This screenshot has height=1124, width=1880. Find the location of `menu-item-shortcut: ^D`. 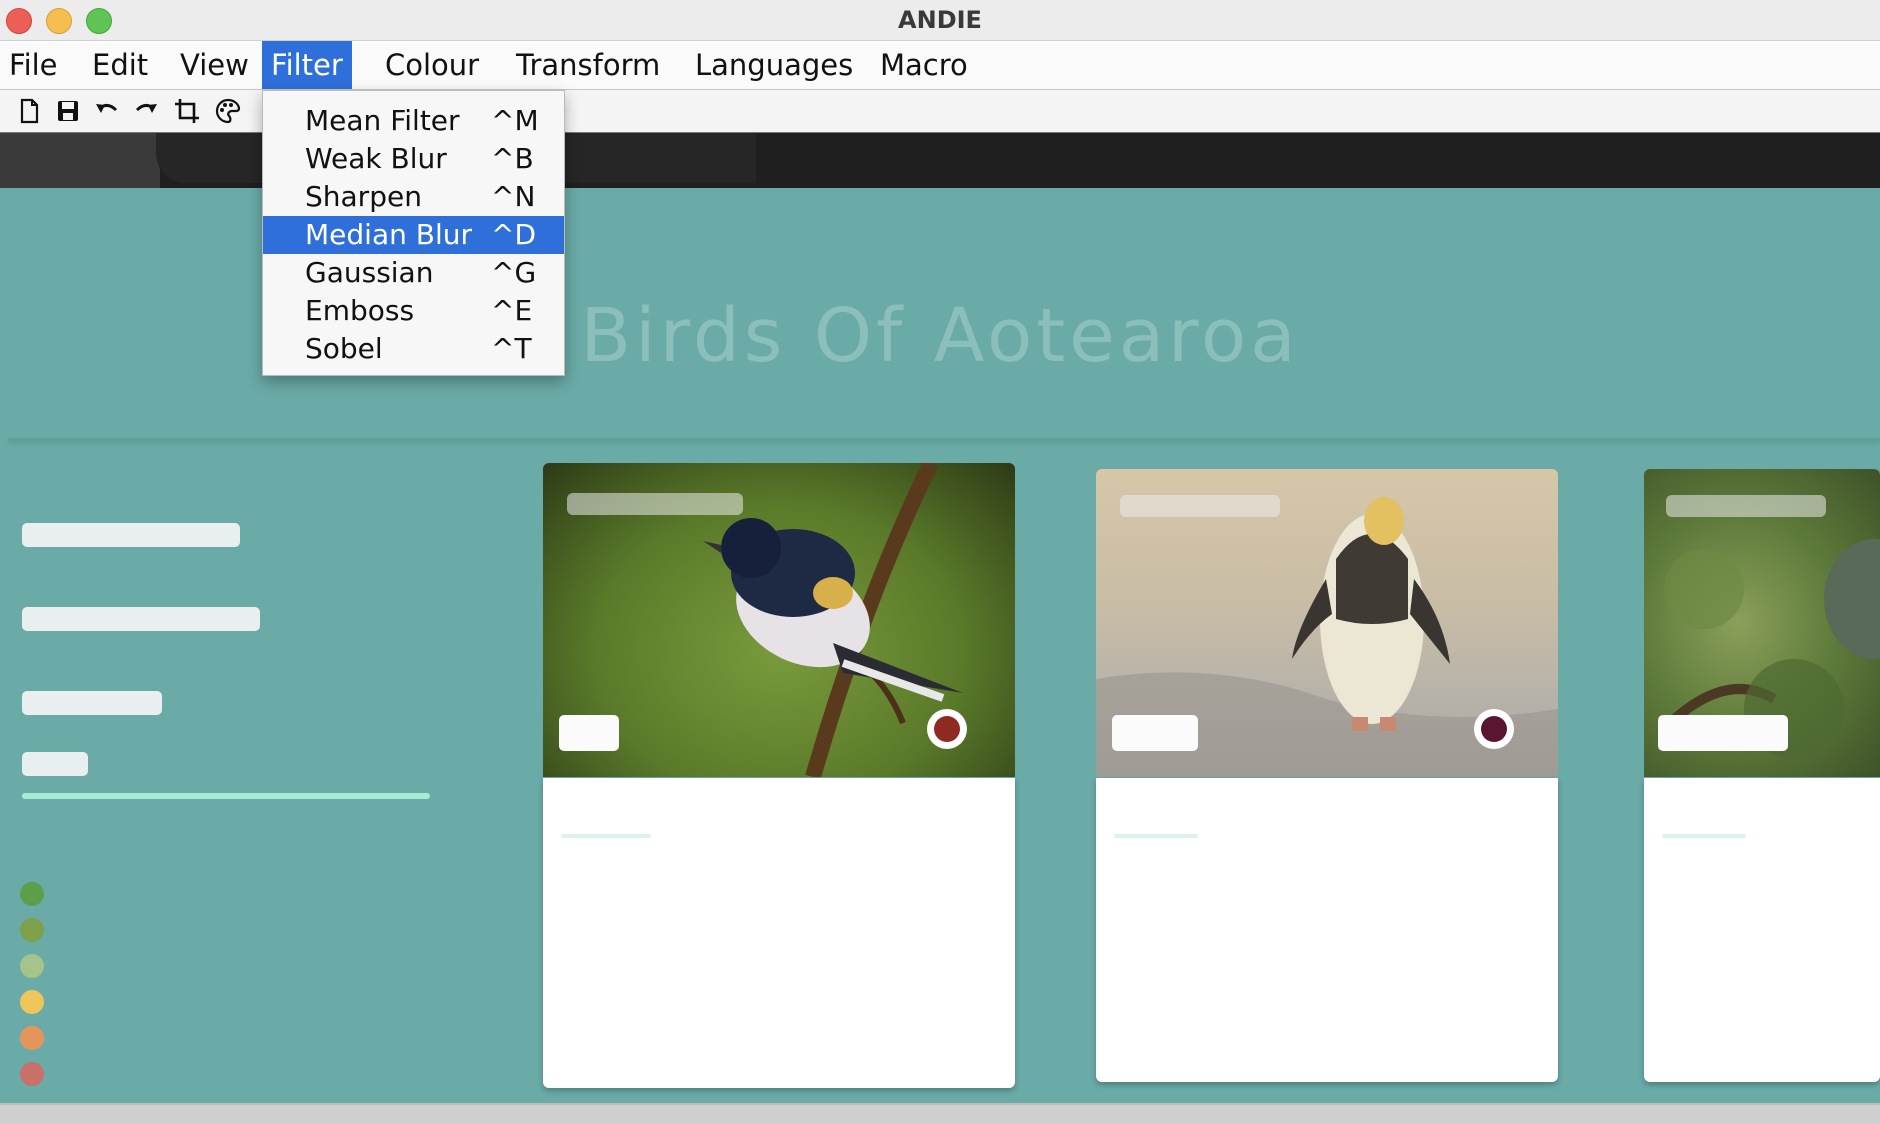

menu-item-shortcut: ^D is located at coordinates (514, 234).